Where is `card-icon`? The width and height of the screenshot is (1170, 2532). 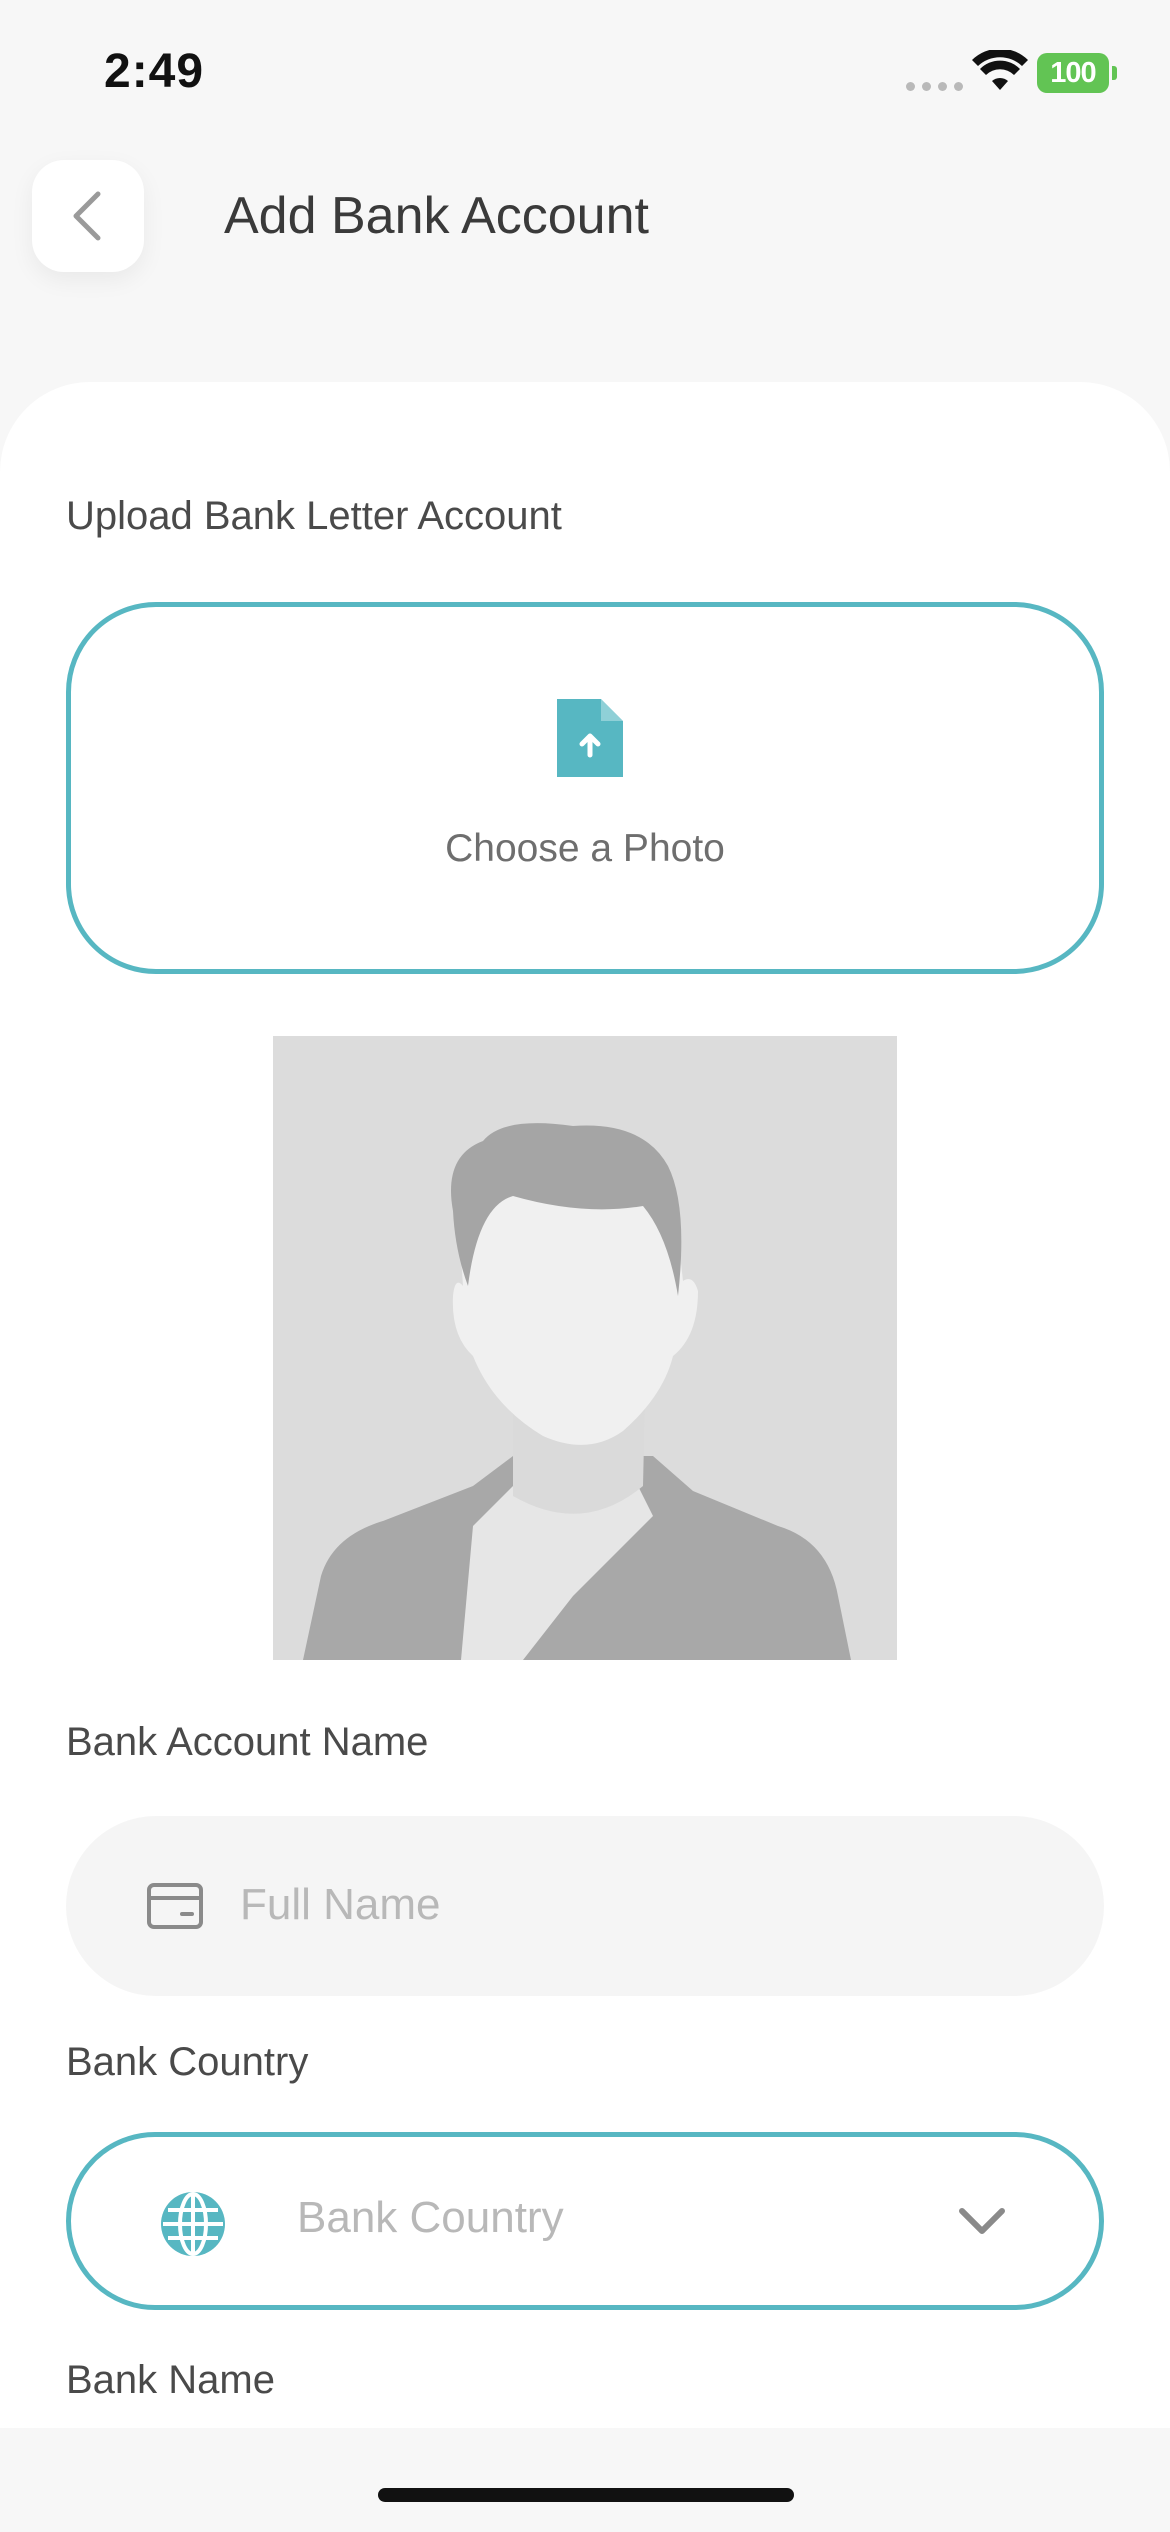
card-icon is located at coordinates (175, 1906).